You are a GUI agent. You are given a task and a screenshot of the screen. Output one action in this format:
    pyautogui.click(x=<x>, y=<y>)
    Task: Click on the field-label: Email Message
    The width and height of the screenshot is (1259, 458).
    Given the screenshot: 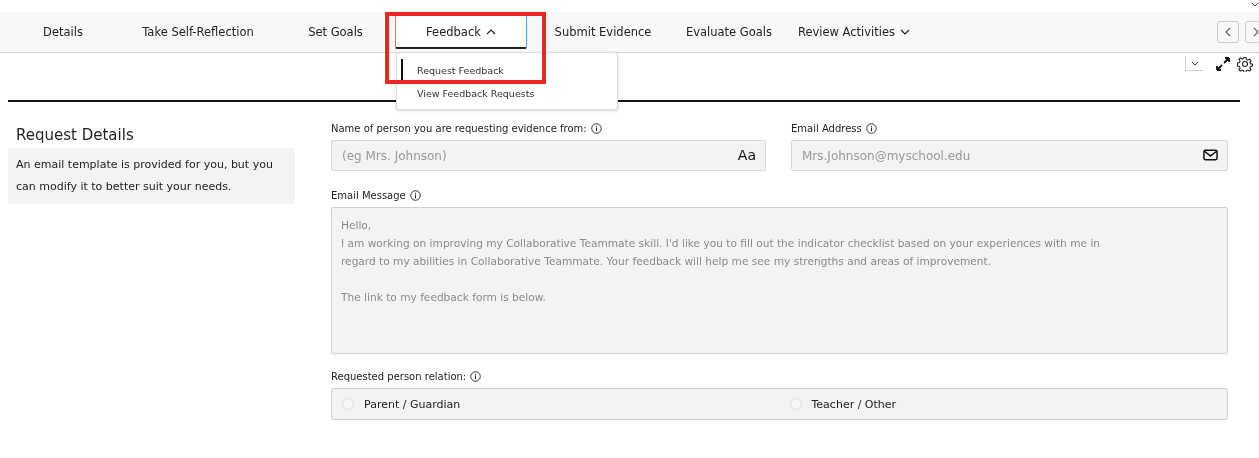 What is the action you would take?
    pyautogui.click(x=368, y=195)
    